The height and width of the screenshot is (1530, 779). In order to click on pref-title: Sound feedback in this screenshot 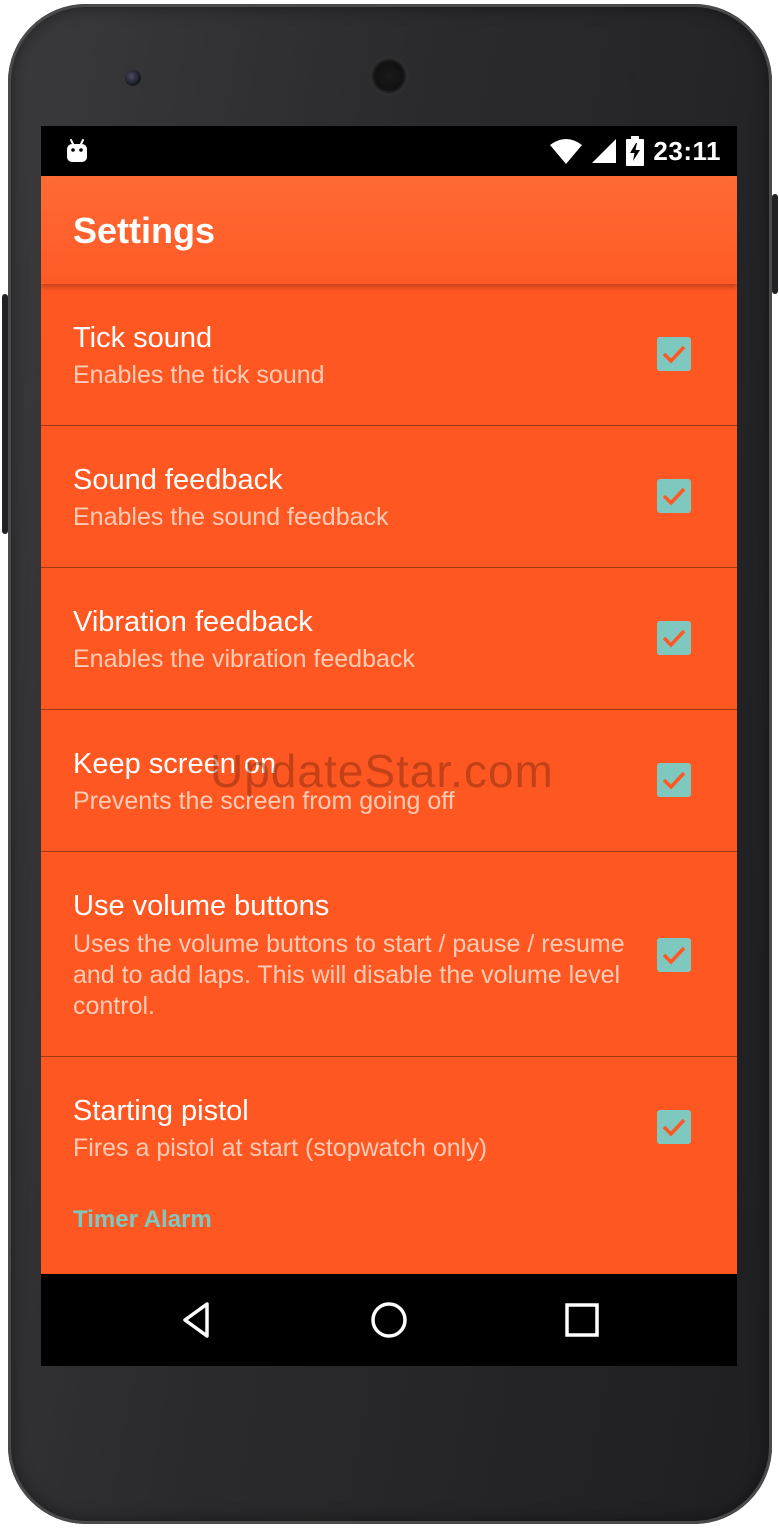, I will do `click(178, 480)`.